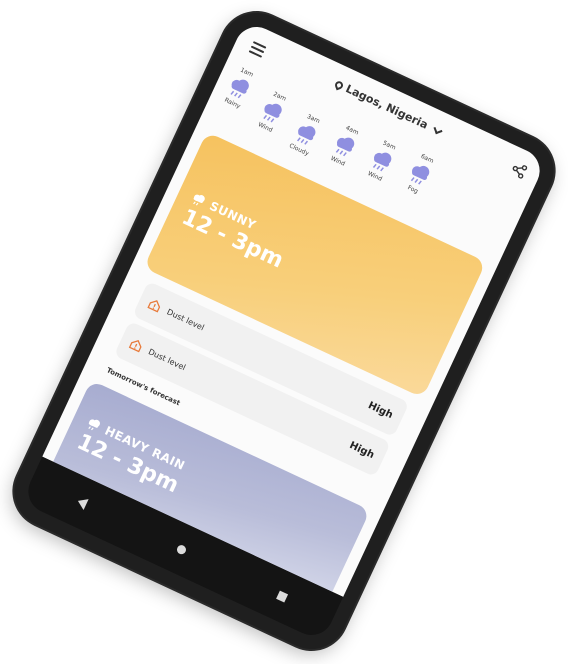 The width and height of the screenshot is (568, 664). What do you see at coordinates (82, 502) in the screenshot?
I see `back-icon` at bounding box center [82, 502].